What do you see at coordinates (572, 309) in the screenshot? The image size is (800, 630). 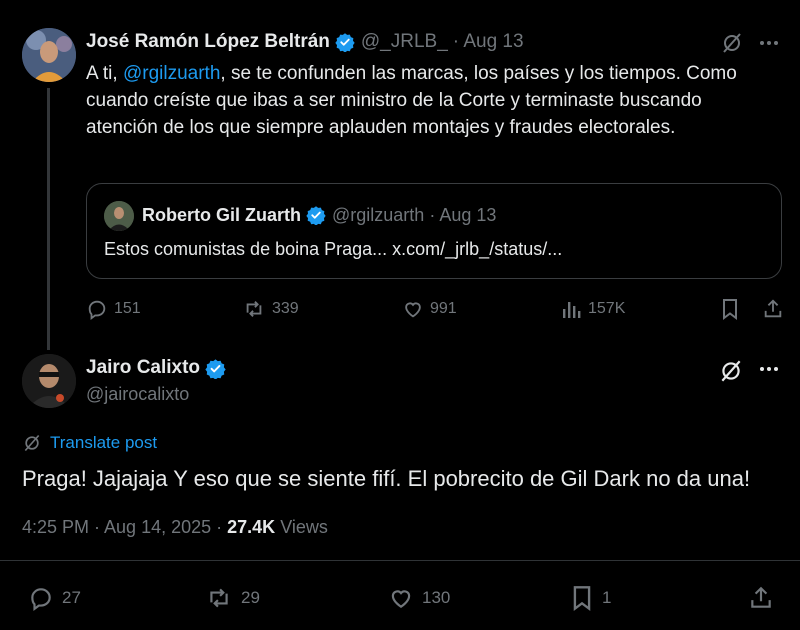 I see `views-icon` at bounding box center [572, 309].